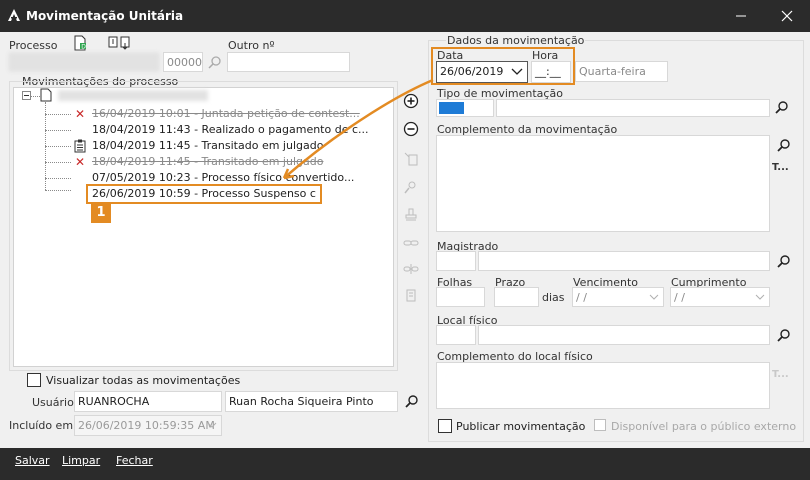 The height and width of the screenshot is (480, 810). What do you see at coordinates (411, 269) in the screenshot?
I see `unlink-icon` at bounding box center [411, 269].